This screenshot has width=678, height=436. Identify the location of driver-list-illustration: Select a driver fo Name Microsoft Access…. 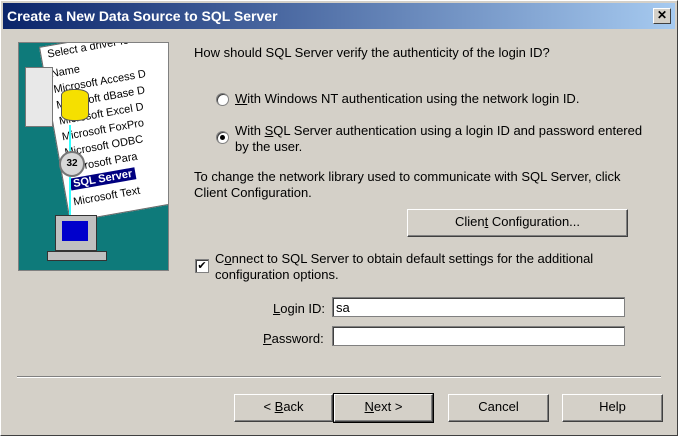
(103, 132).